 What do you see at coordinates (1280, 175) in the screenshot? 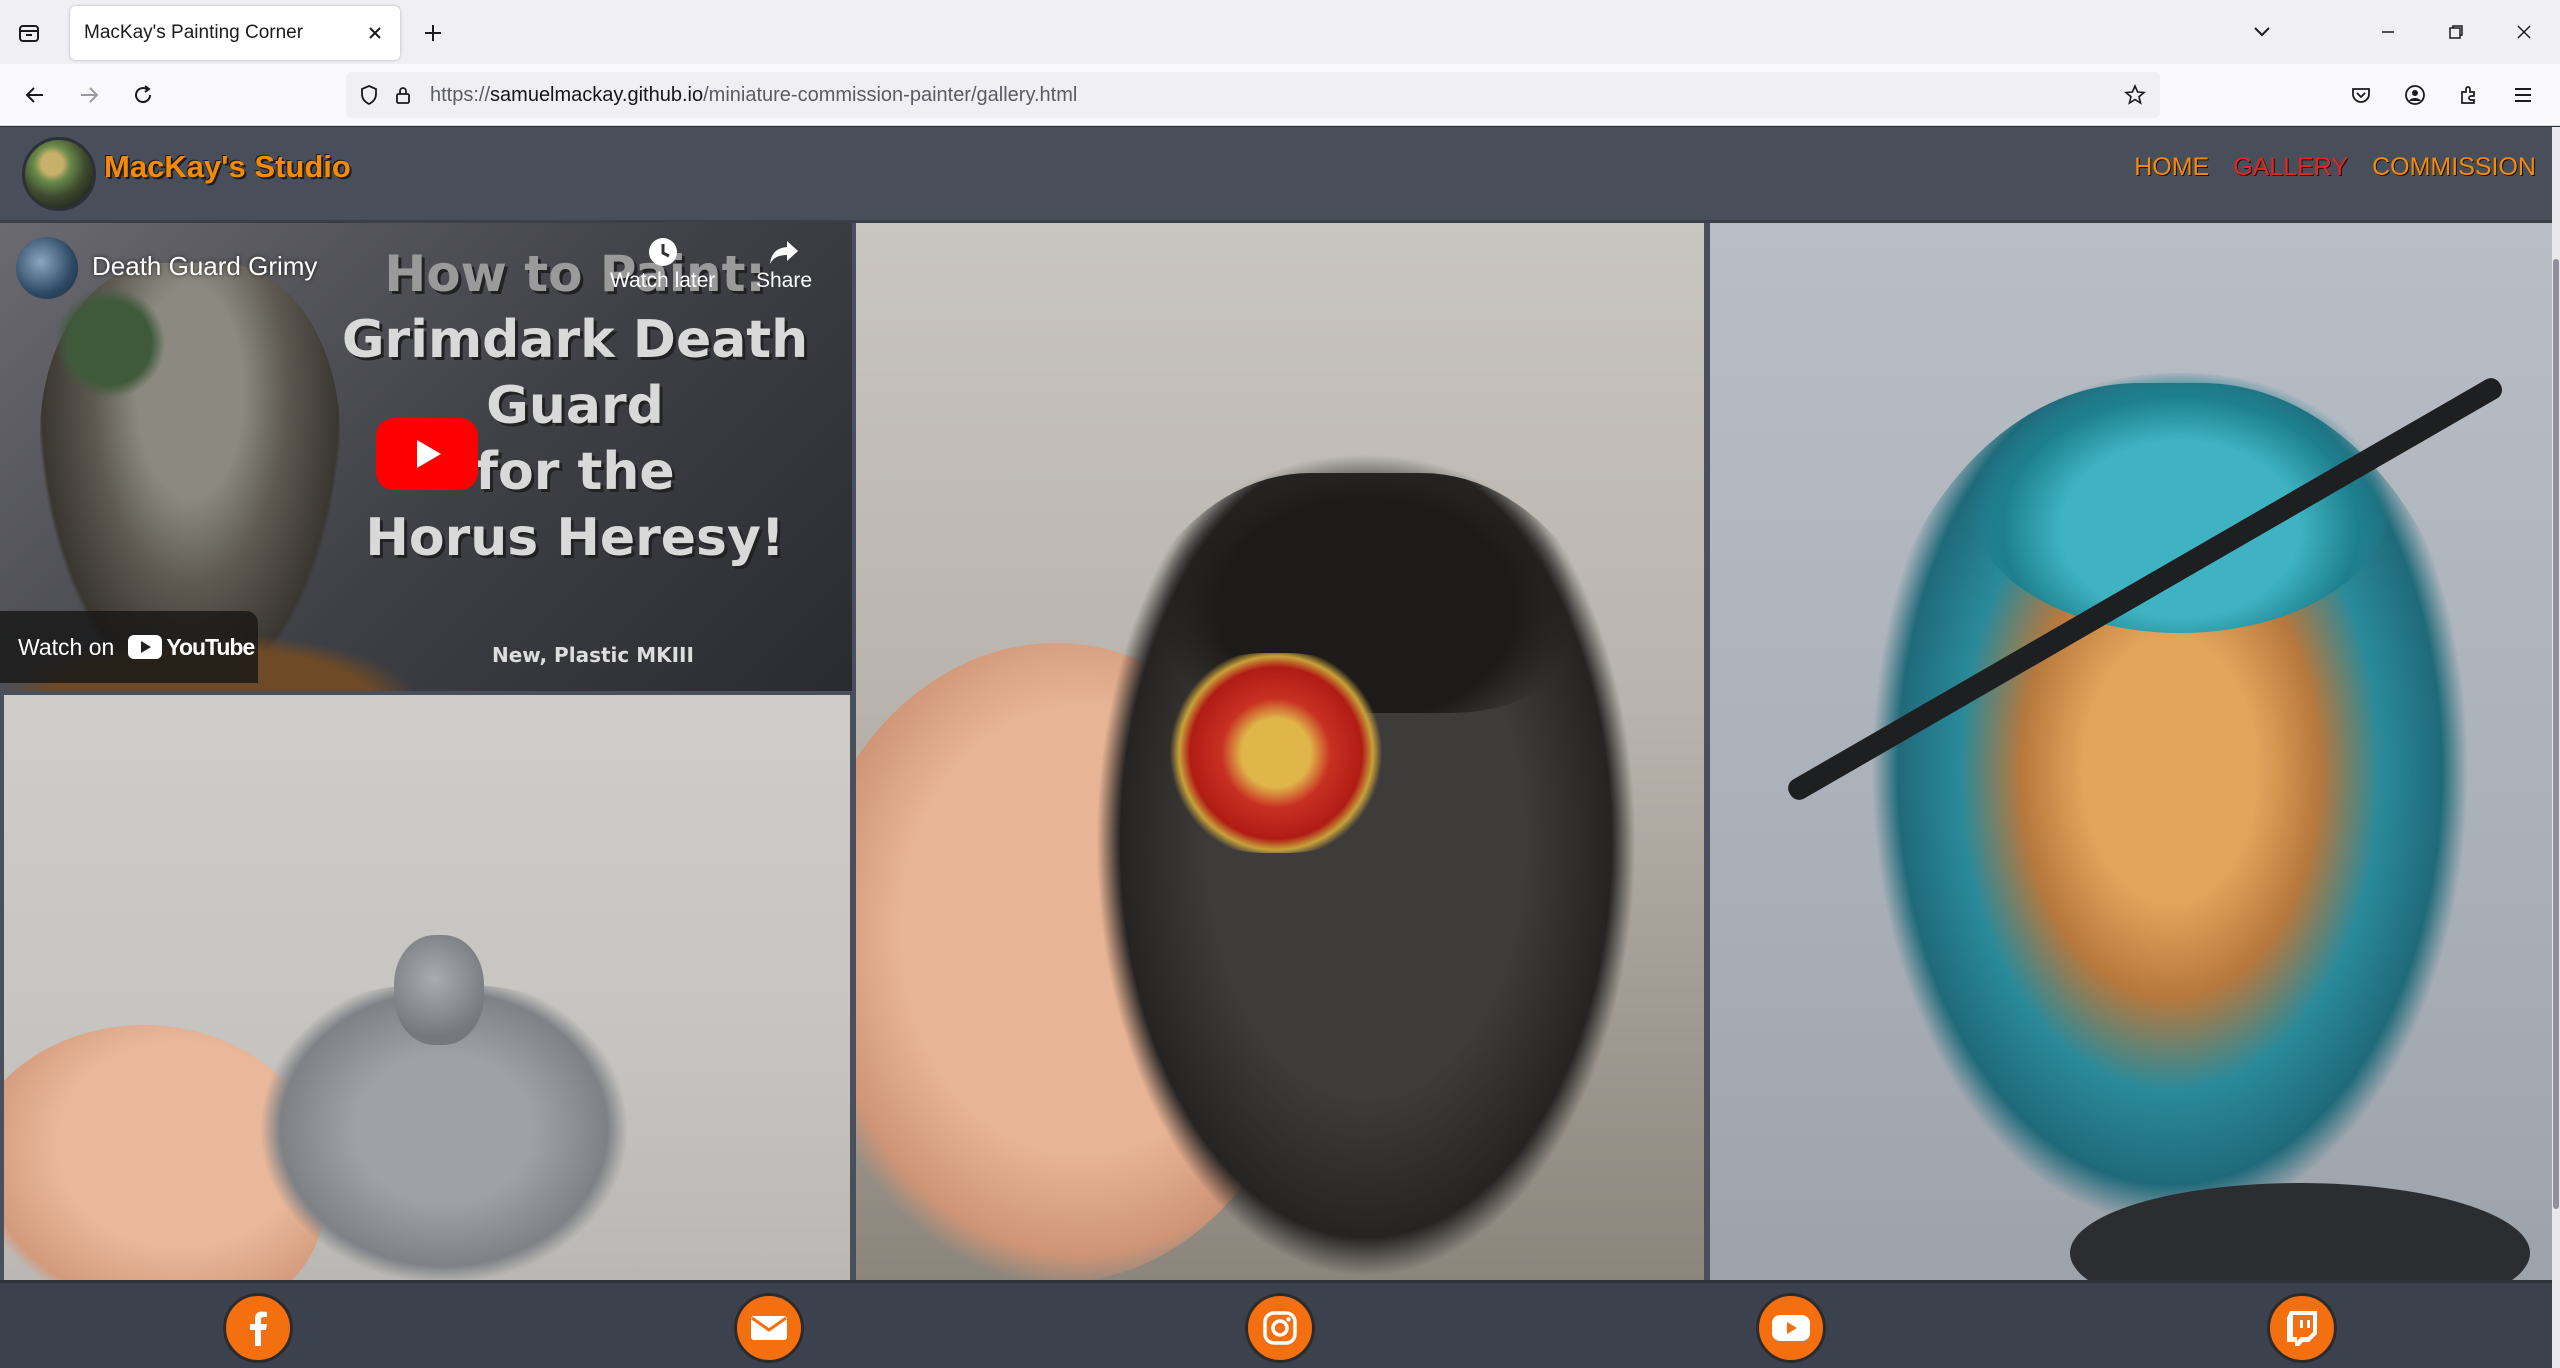
I see `site-header: MacKay's Studio HOME GALLERY COMMISSION` at bounding box center [1280, 175].